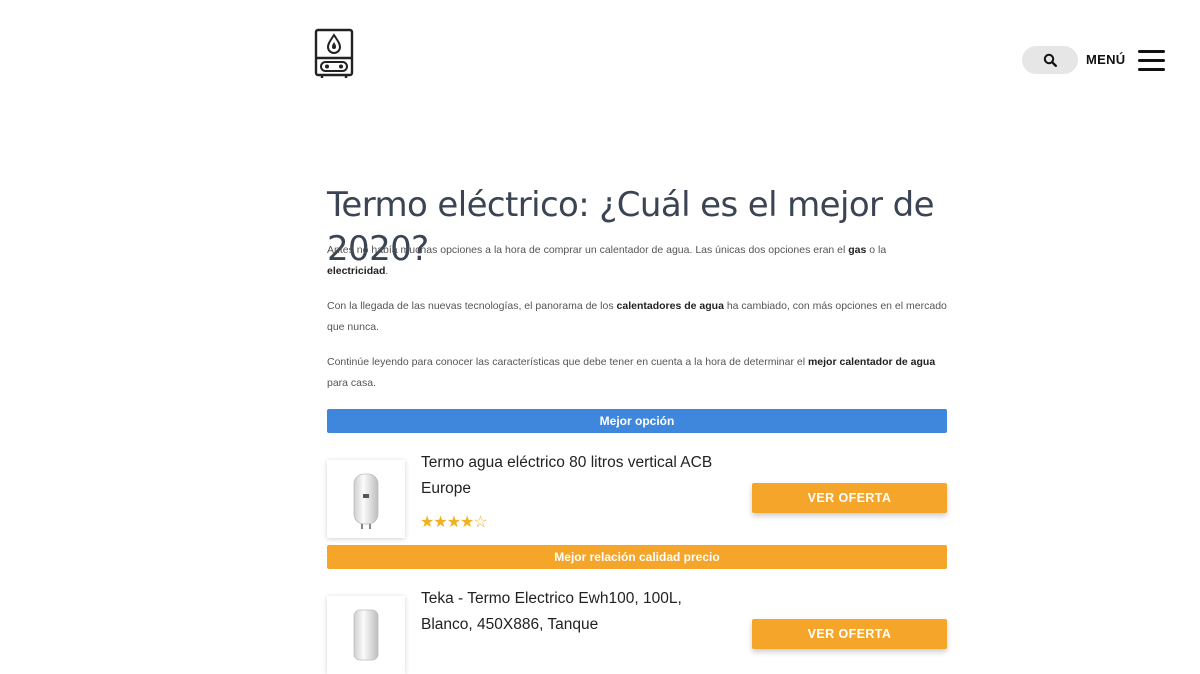  What do you see at coordinates (670, 306) in the screenshot?
I see `bold-term: calentadores de agua` at bounding box center [670, 306].